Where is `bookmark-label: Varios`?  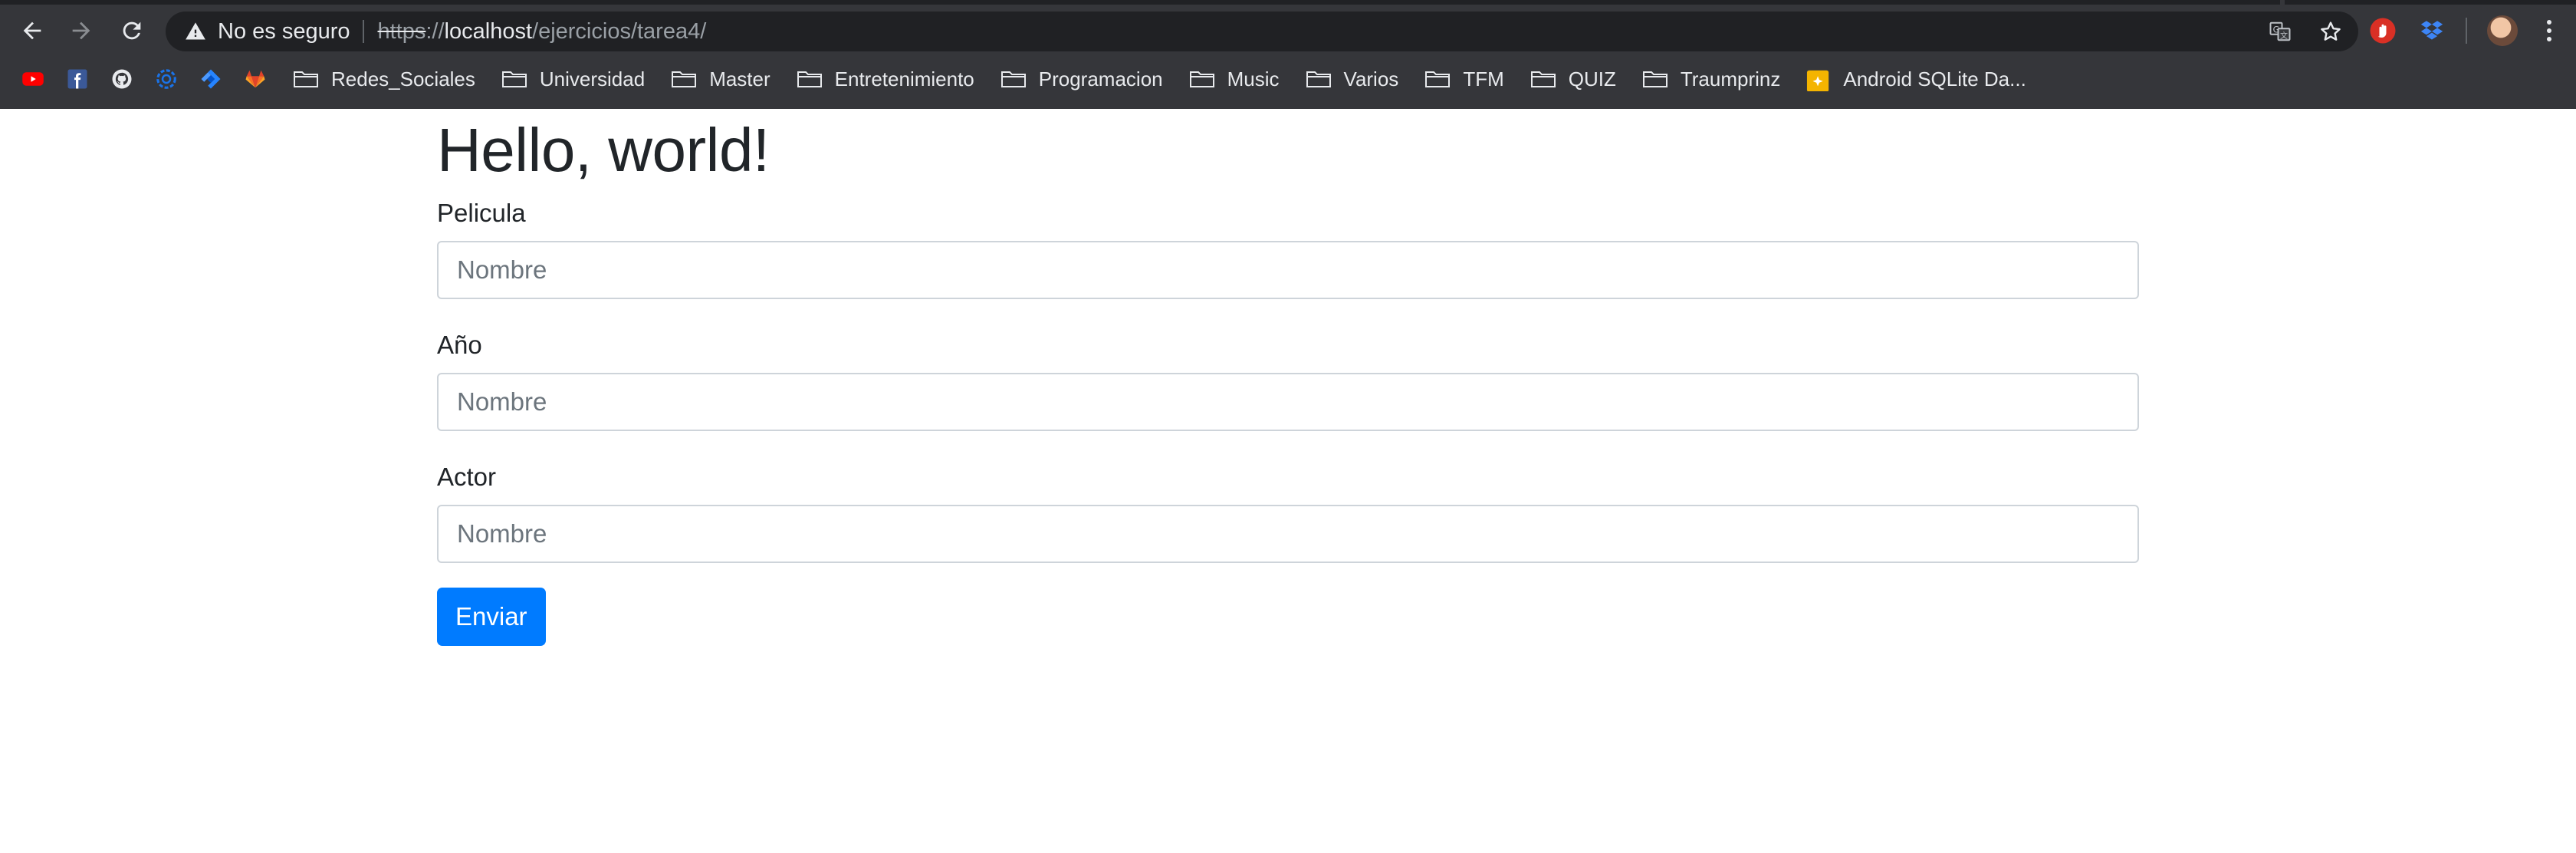 bookmark-label: Varios is located at coordinates (1371, 79).